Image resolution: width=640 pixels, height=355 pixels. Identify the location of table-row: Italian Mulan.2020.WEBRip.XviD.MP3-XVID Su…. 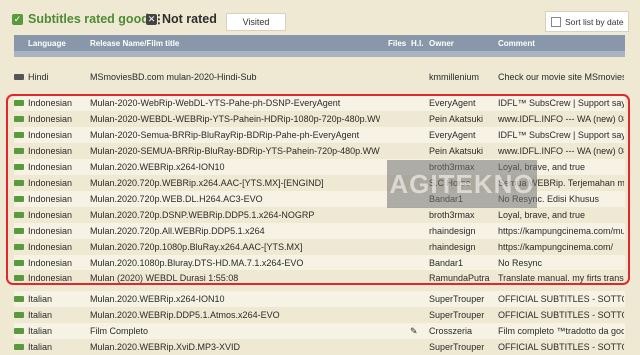
(319, 347).